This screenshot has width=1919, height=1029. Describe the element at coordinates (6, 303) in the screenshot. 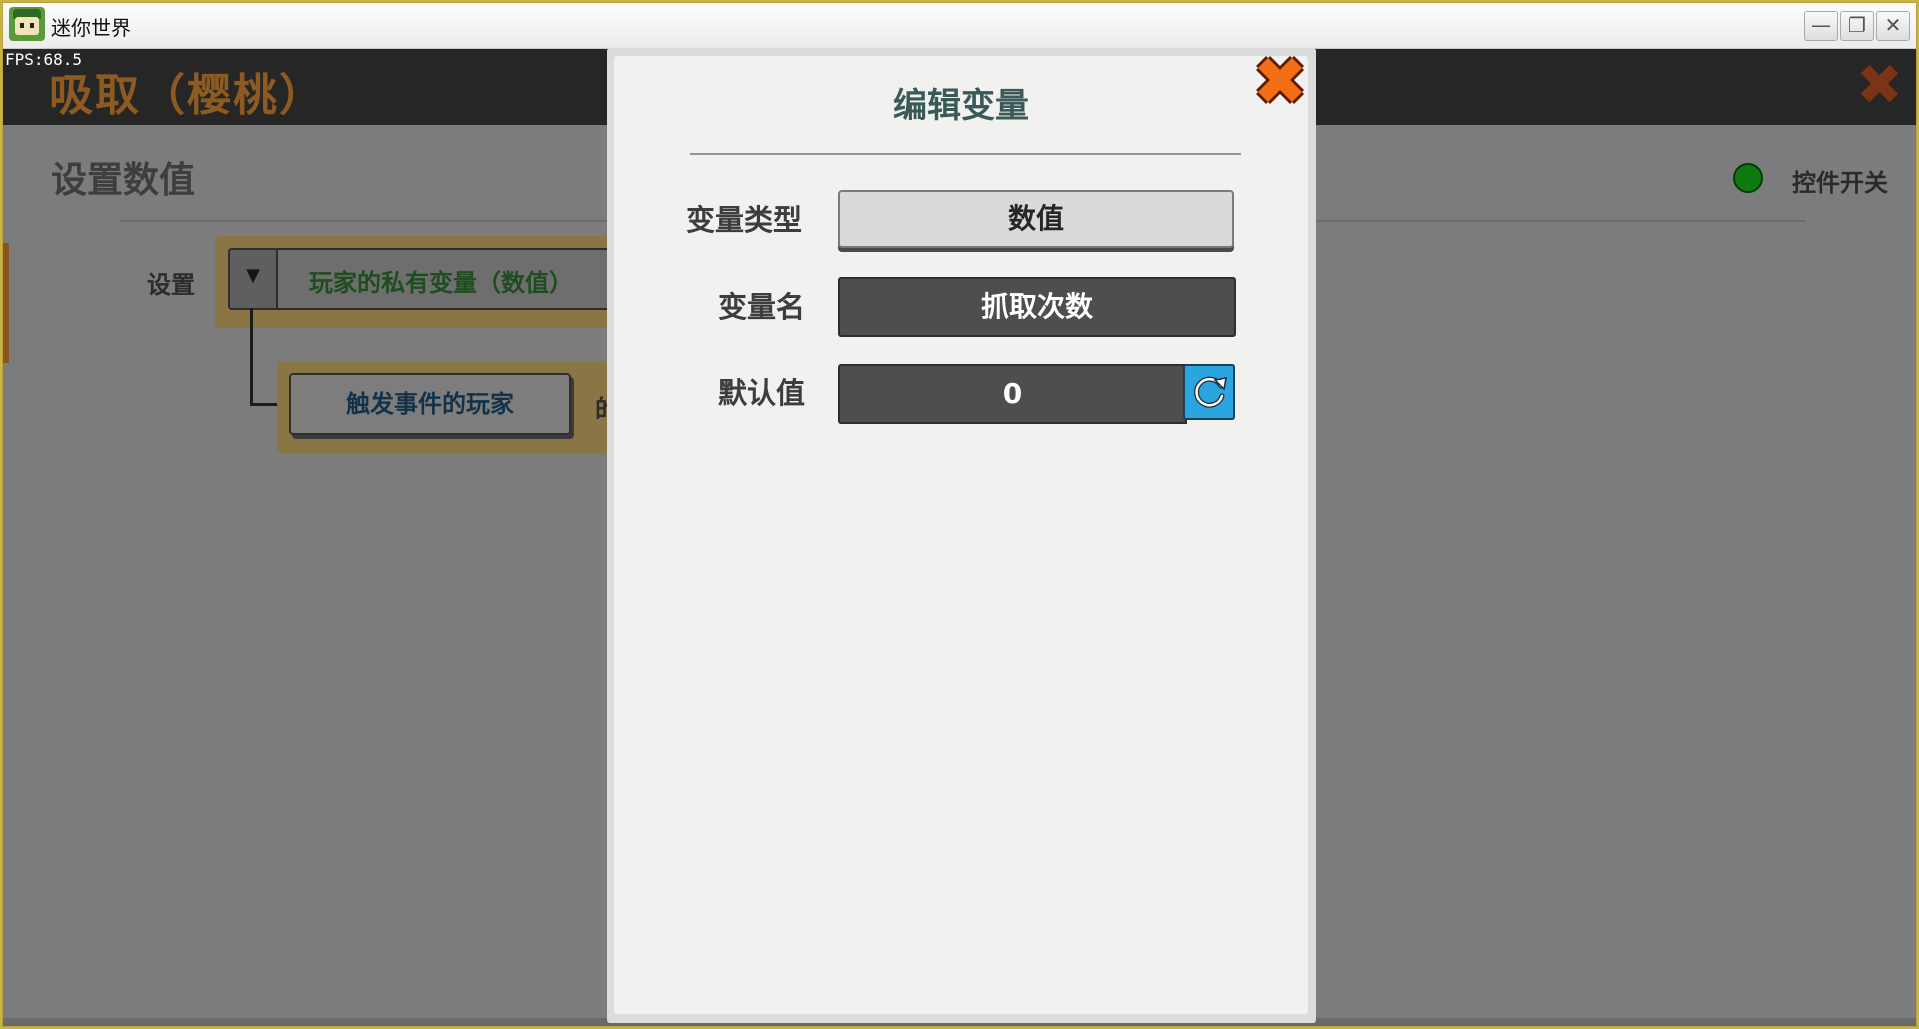

I see `left-accent-bar` at that location.